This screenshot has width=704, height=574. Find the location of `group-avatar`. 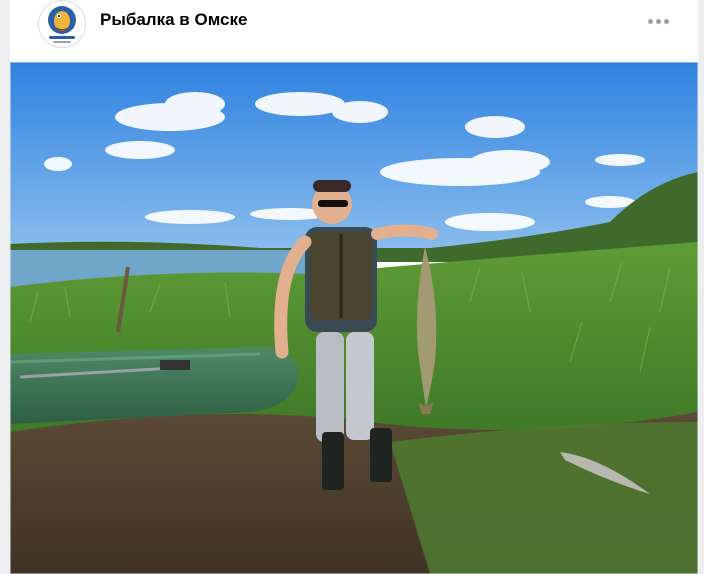

group-avatar is located at coordinates (62, 24).